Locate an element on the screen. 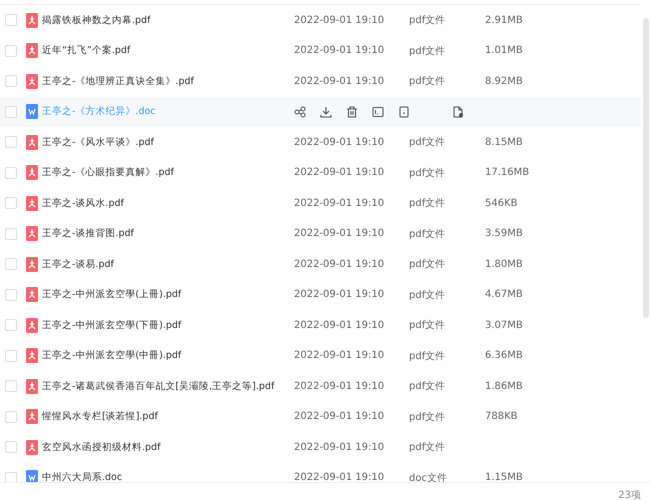  file-row: 王亭之-谈推背图.pdf 2022-09-01 19:10 pdf文件 3.59MB is located at coordinates (320, 233).